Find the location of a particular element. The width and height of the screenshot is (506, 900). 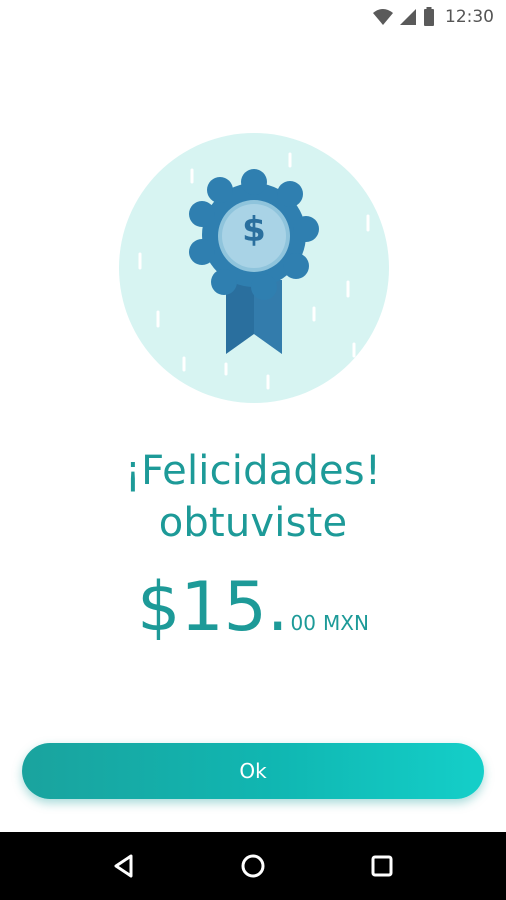

ok-button: Ok is located at coordinates (253, 771).